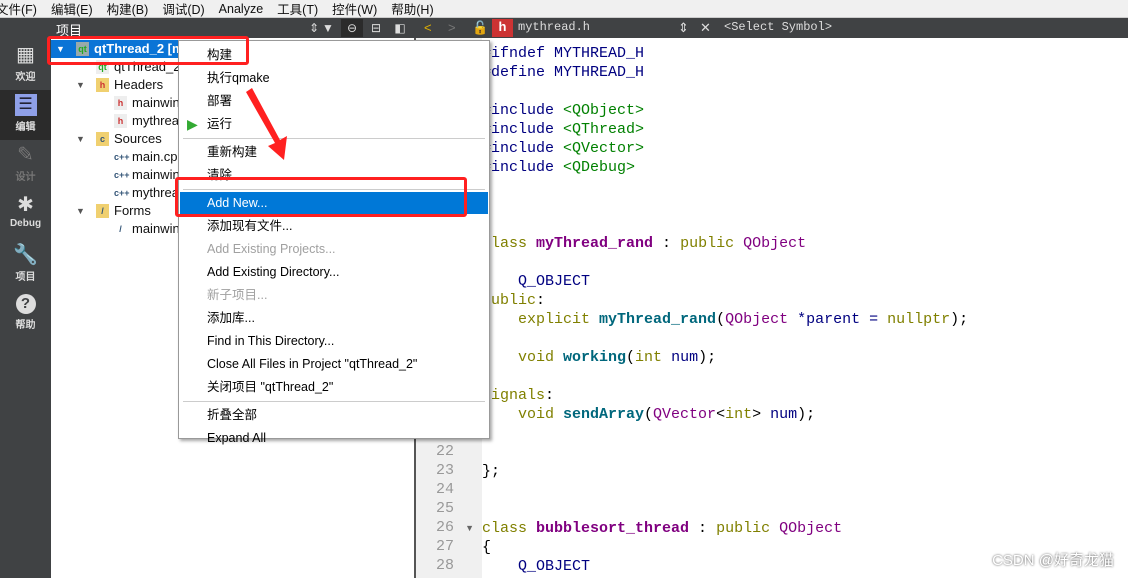  Describe the element at coordinates (1053, 560) in the screenshot. I see `watermark: CSDN @好奇龙猫` at that location.